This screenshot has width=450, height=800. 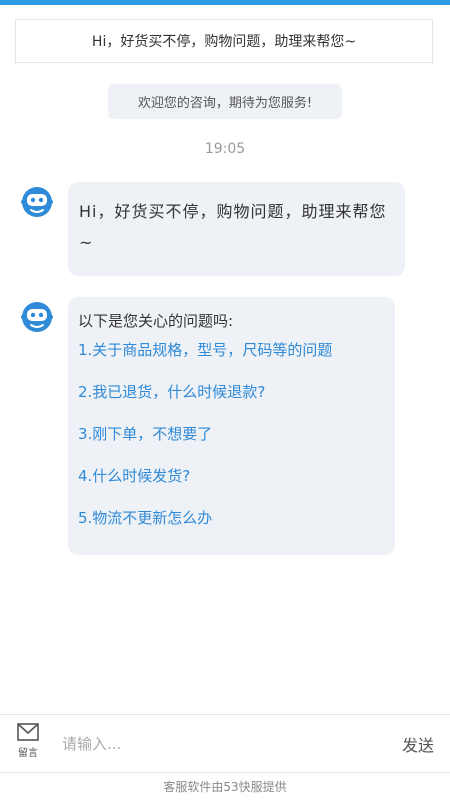 I want to click on powered-by-text: 客服软件由53快服提供, so click(x=225, y=787).